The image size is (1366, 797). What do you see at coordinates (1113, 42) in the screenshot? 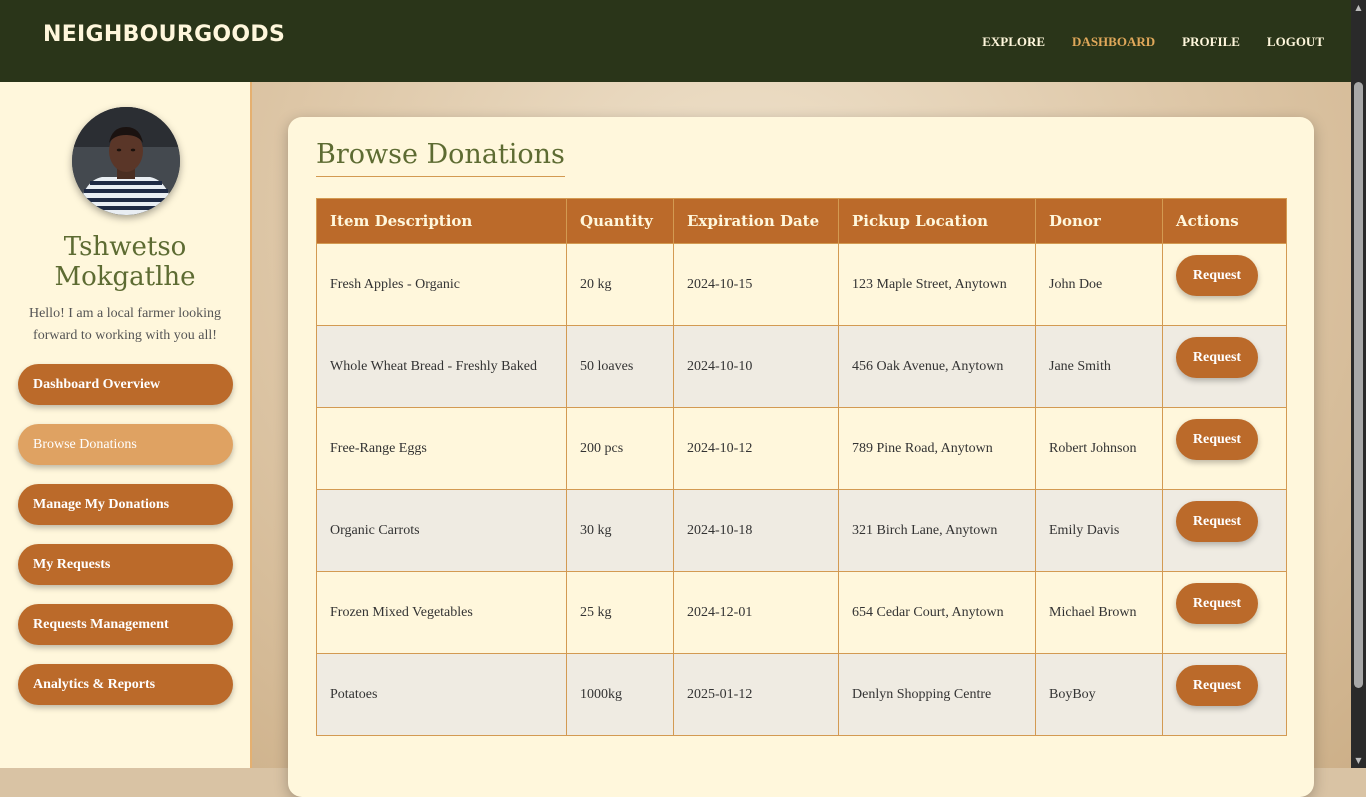
I see `nav-dashboard: DASHBOARD` at bounding box center [1113, 42].